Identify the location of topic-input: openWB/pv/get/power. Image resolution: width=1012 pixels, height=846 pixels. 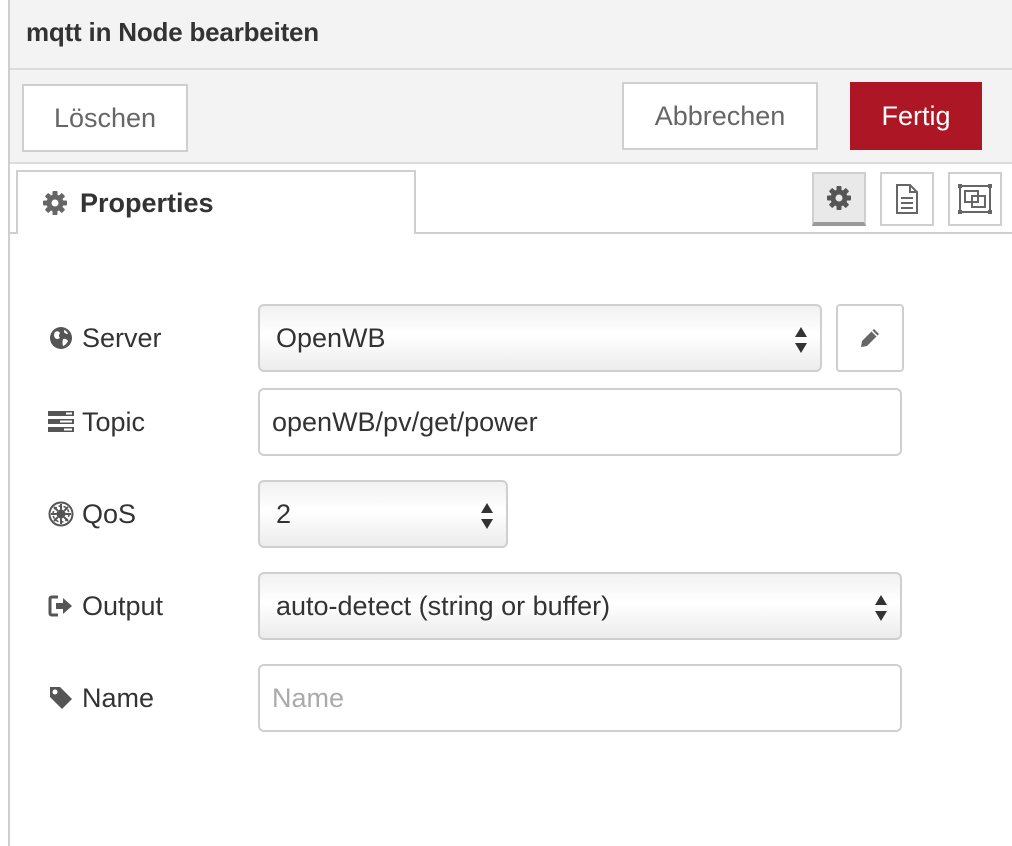
(580, 422).